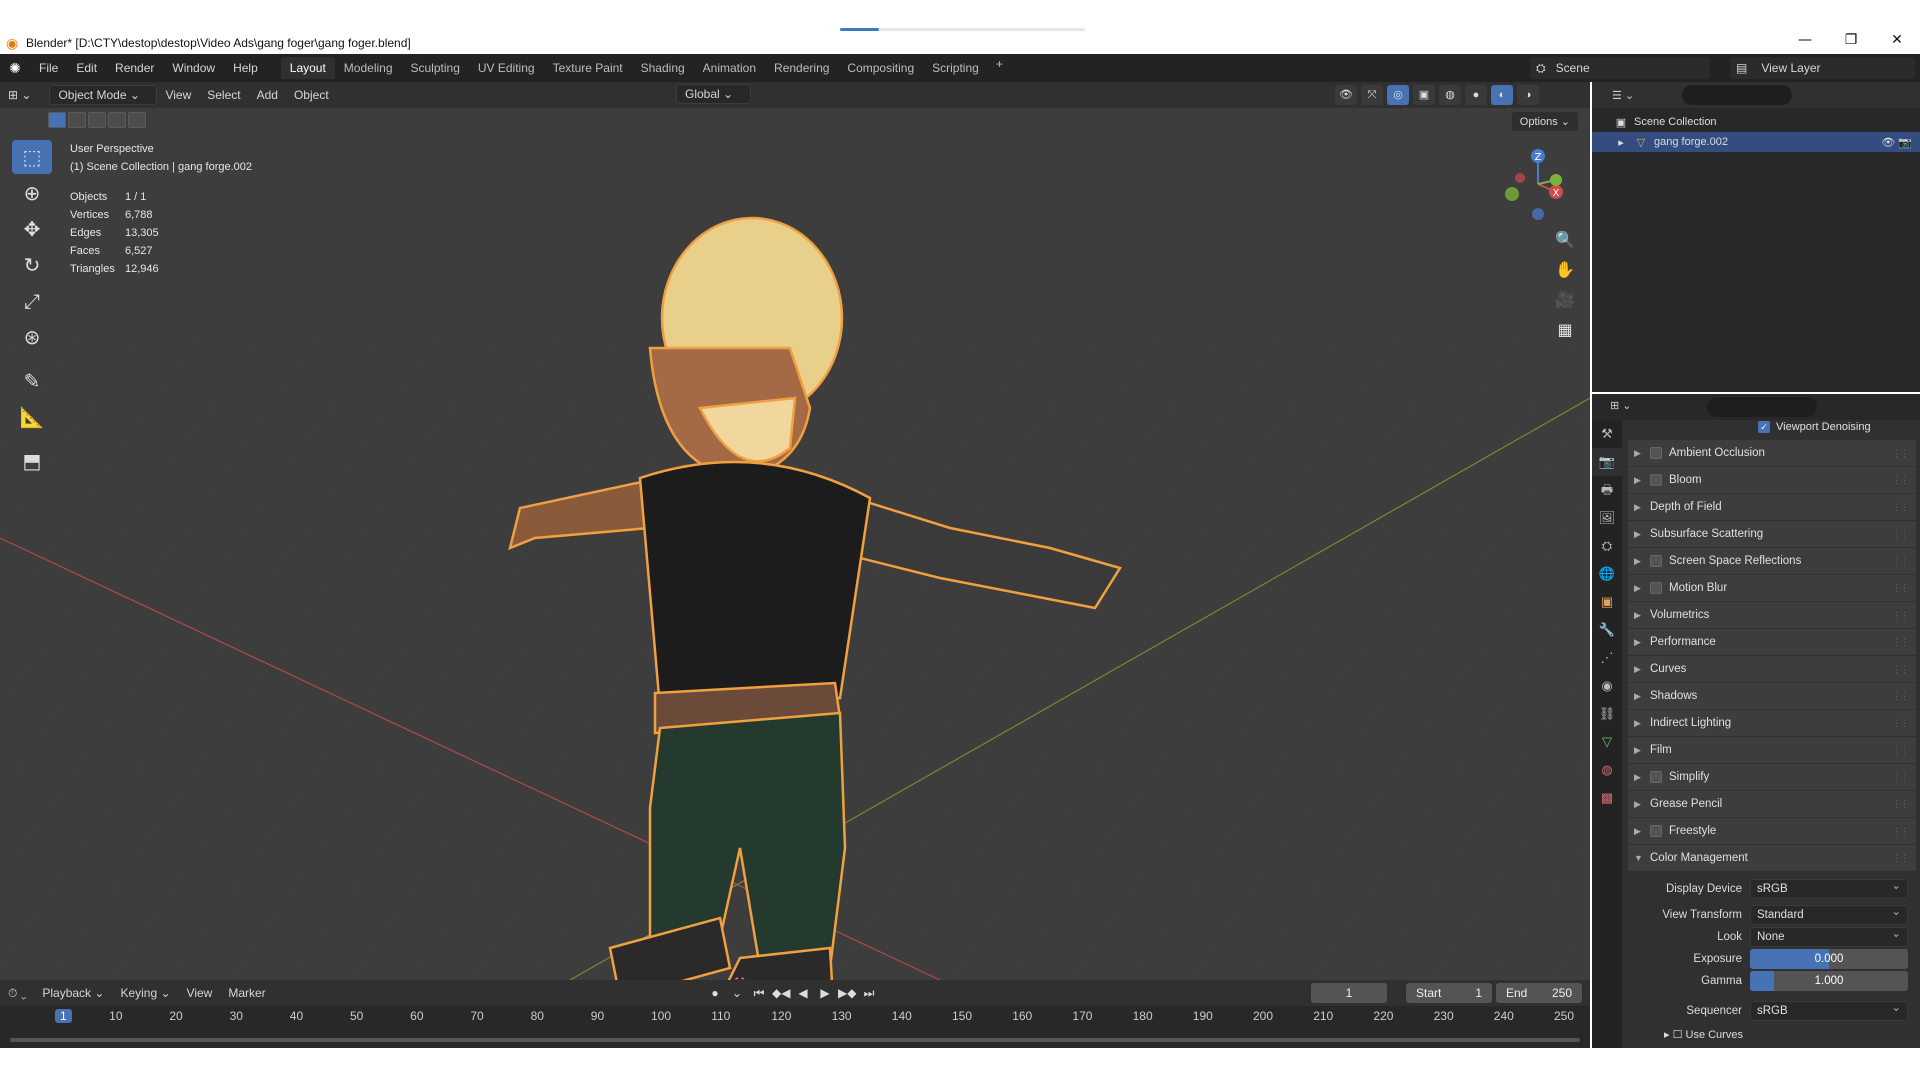 The image size is (1920, 1080). I want to click on jump-end-icon: ⏭, so click(869, 993).